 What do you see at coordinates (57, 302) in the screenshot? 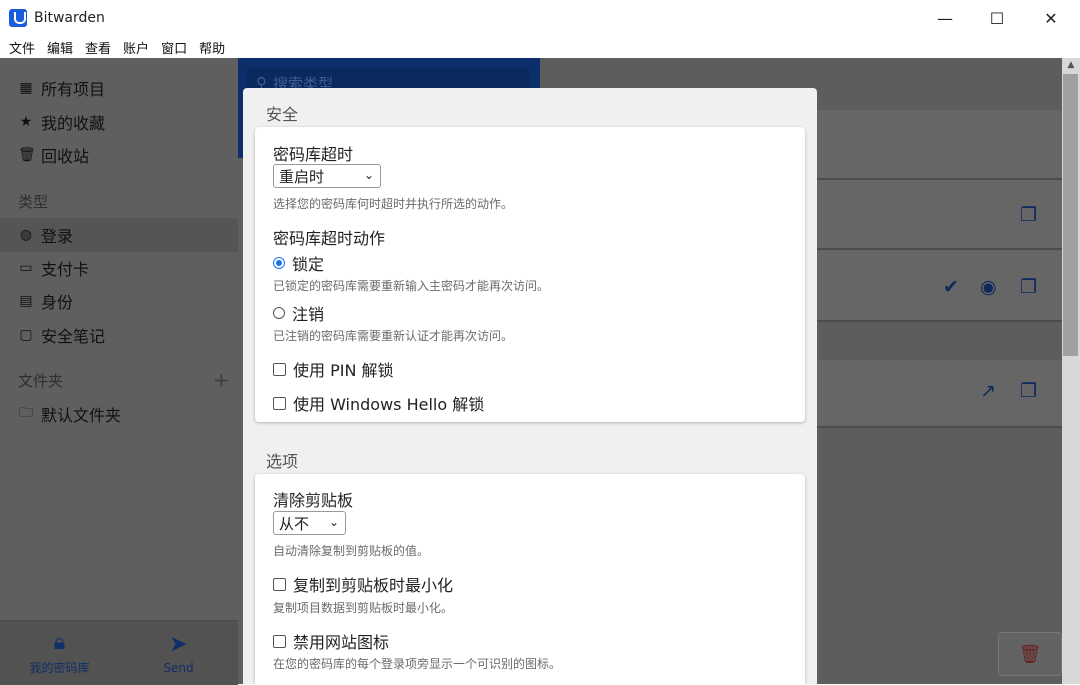
I see `sidebar-item-label: 身份` at bounding box center [57, 302].